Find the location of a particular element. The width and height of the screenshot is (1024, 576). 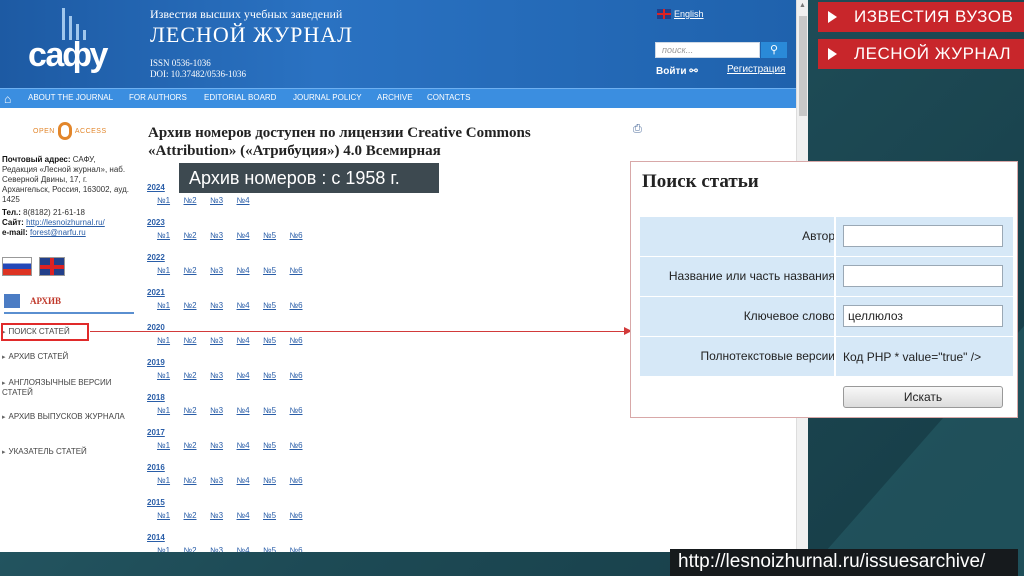

sidebar-link-issue-archive: Архив выпусков журнала is located at coordinates (64, 417).